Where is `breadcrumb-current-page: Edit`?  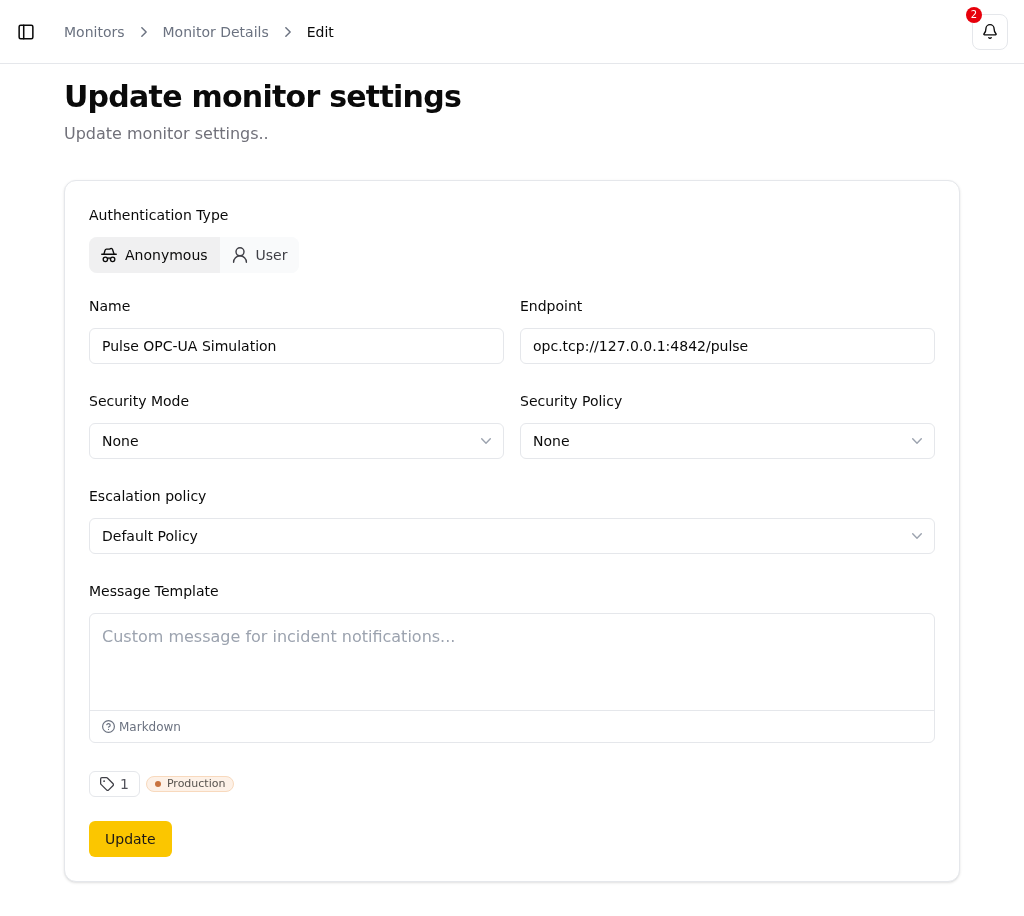
breadcrumb-current-page: Edit is located at coordinates (320, 32).